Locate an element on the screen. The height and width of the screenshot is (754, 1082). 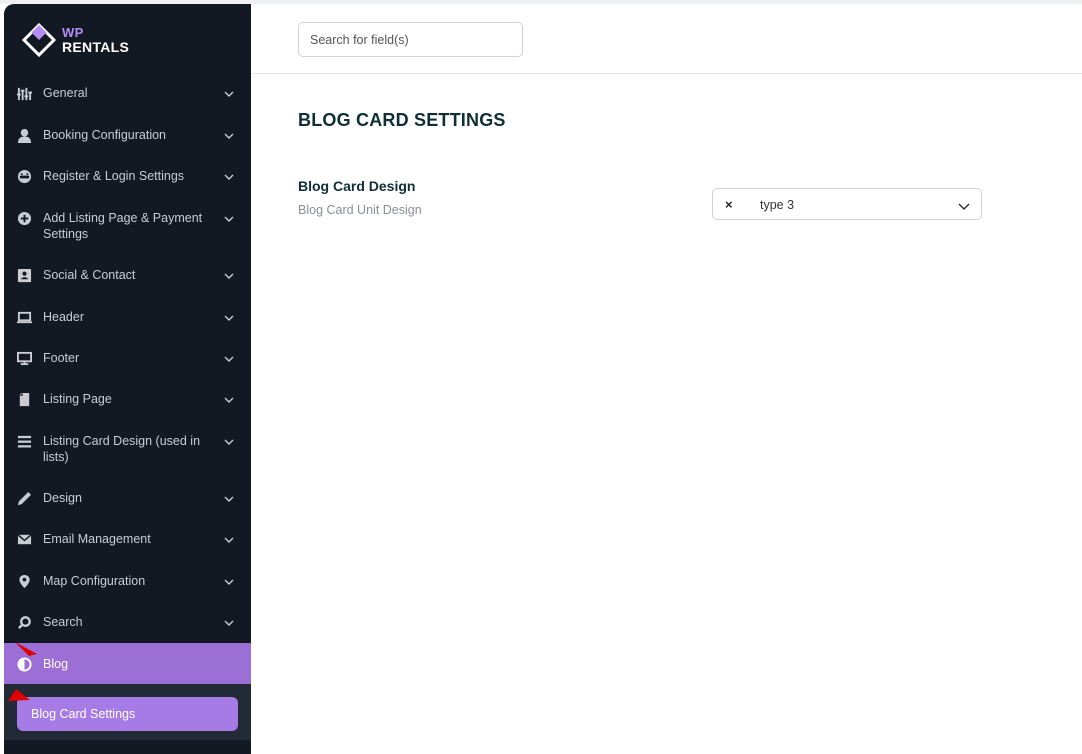
sidebar-item-label: Design is located at coordinates (62, 498).